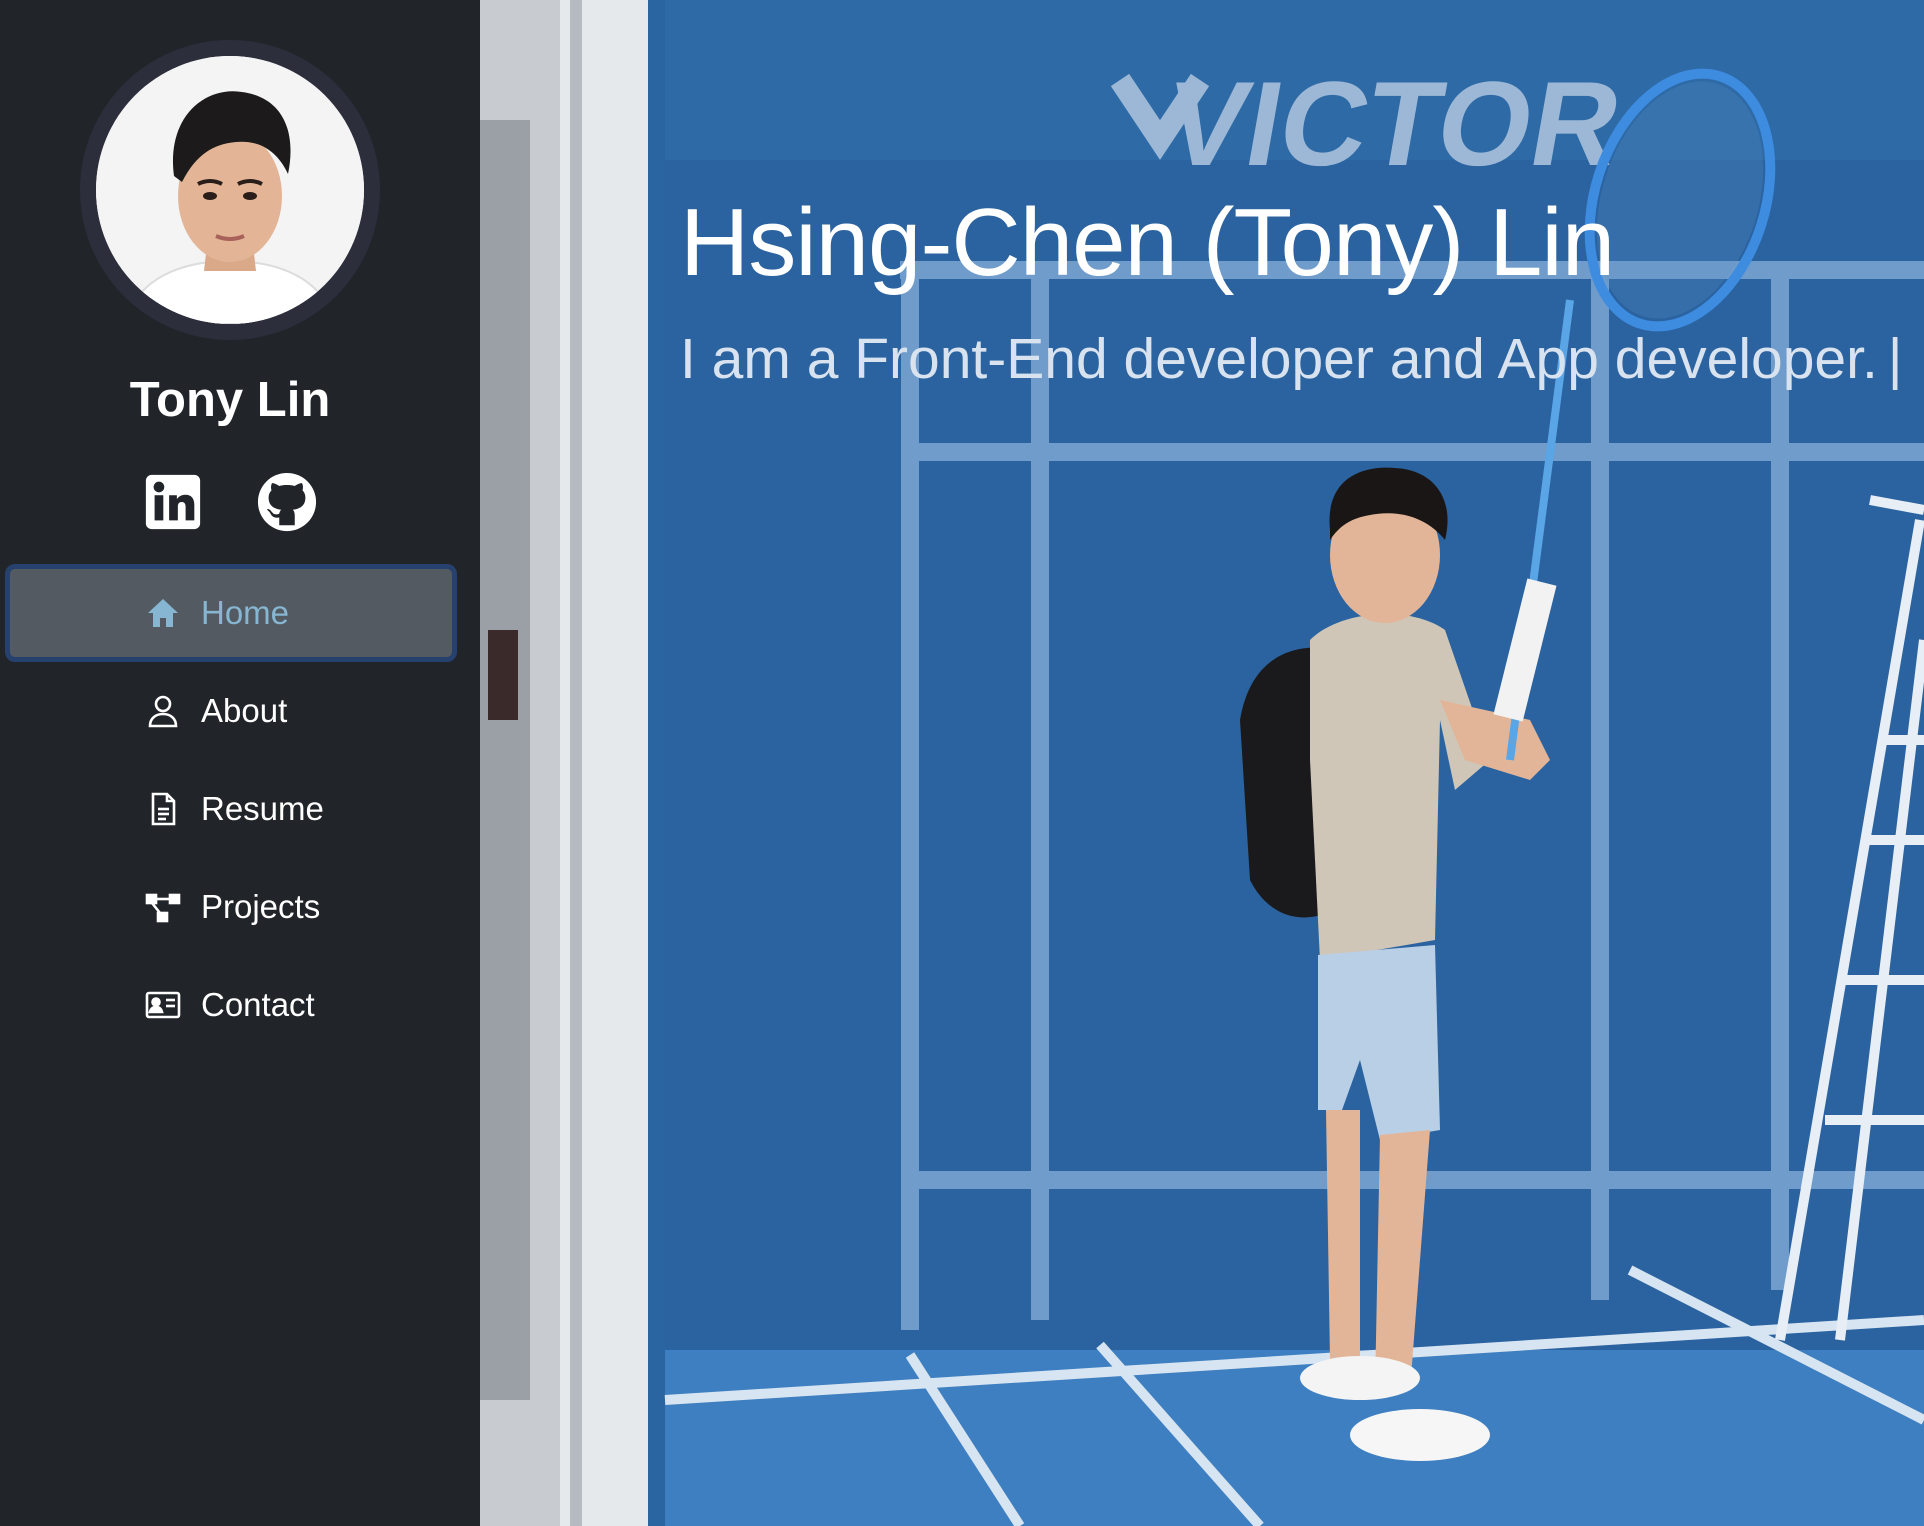 This screenshot has height=1526, width=1924. Describe the element at coordinates (262, 808) in the screenshot. I see `nav-label-resume: Resume` at that location.